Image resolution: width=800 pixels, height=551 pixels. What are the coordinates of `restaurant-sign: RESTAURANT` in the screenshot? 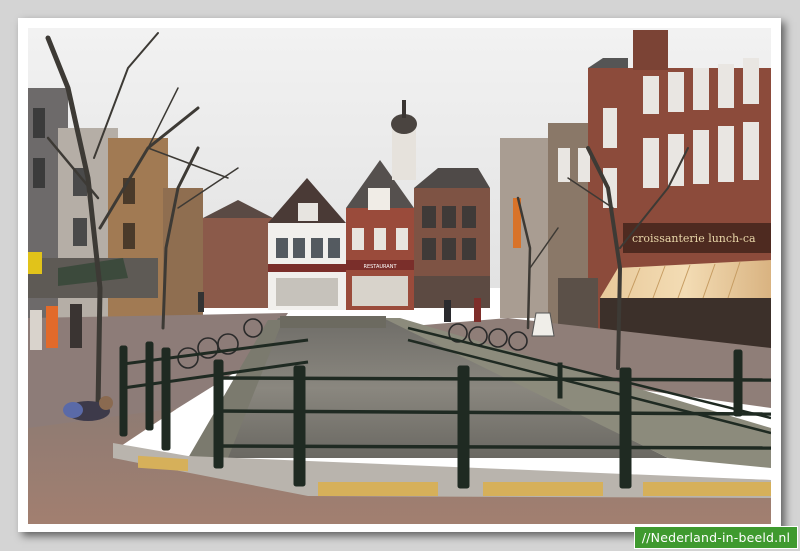 It's located at (380, 267).